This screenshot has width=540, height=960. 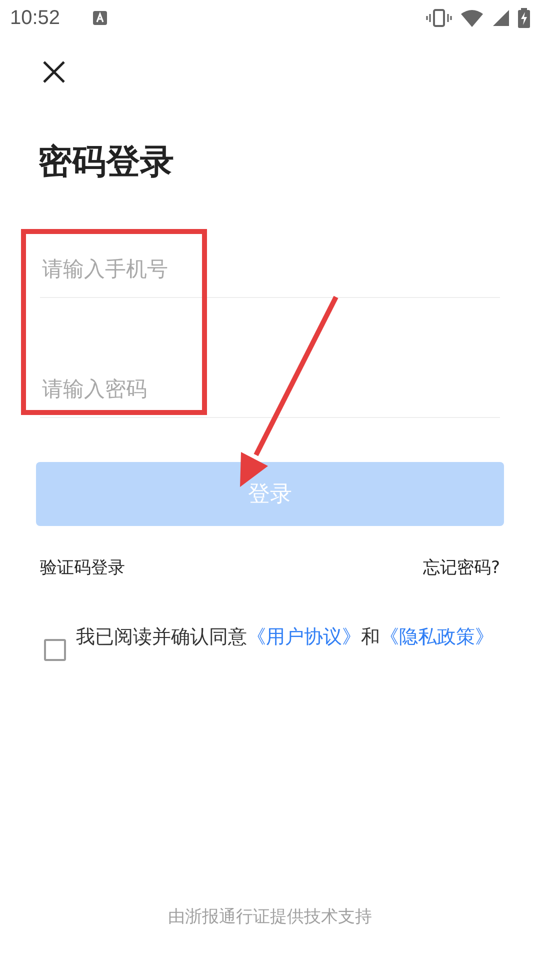 I want to click on status-time: 10:52, so click(x=35, y=18).